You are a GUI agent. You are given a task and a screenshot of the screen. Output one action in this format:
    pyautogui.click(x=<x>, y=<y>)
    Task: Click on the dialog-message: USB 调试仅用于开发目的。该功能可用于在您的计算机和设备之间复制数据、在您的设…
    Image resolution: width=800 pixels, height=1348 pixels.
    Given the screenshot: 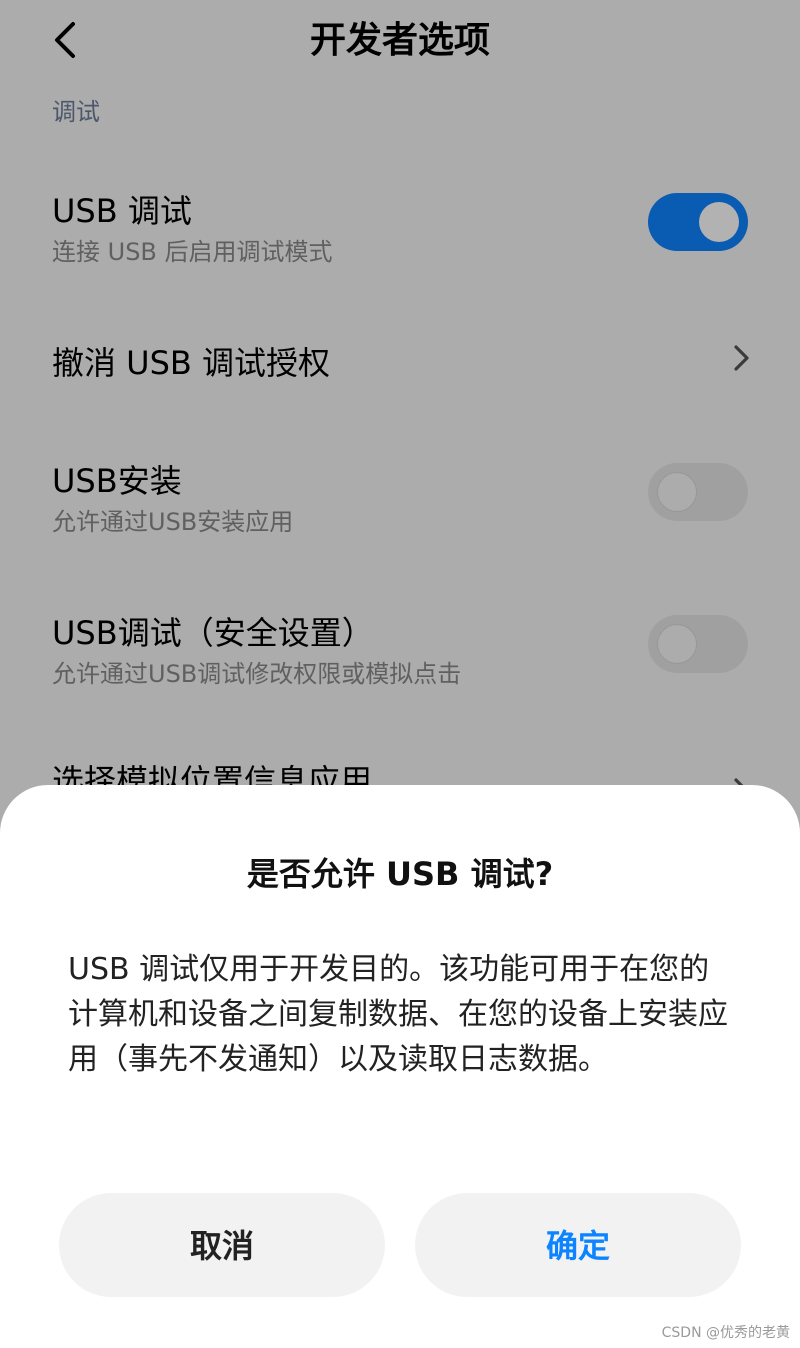 What is the action you would take?
    pyautogui.click(x=398, y=1014)
    